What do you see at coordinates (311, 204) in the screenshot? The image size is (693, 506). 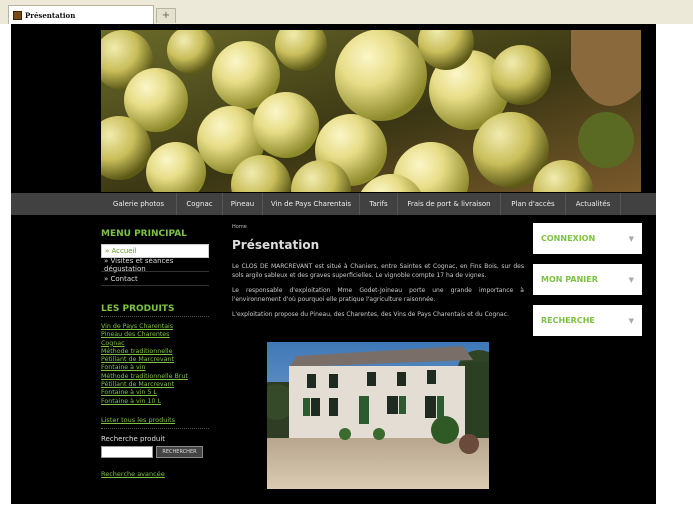 I see `nav-item: Vin de Pays Charentais` at bounding box center [311, 204].